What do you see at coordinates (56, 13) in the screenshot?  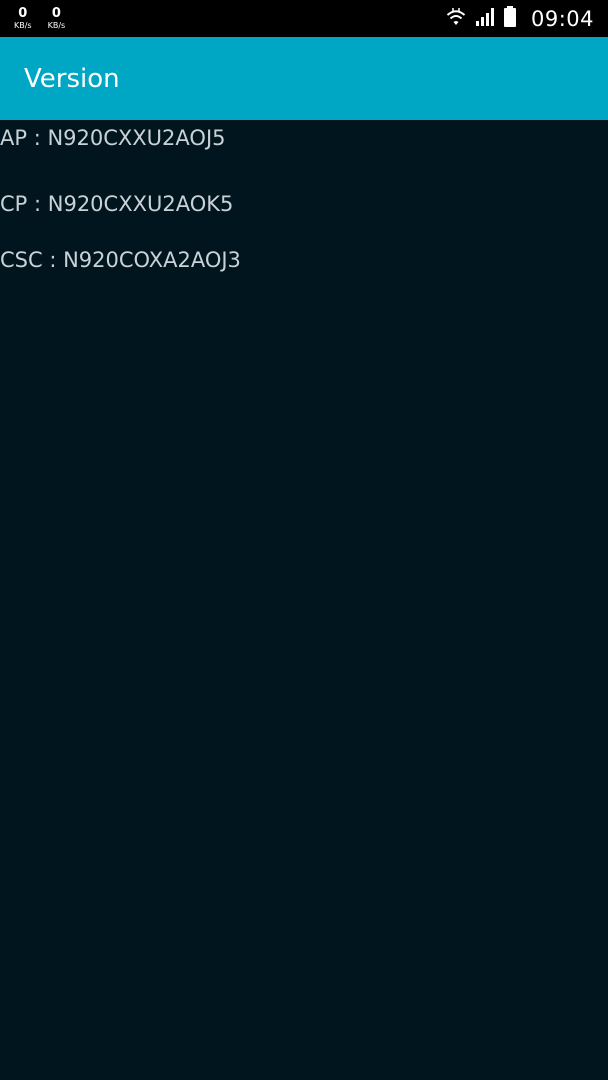 I see `download-speed-value: 0` at bounding box center [56, 13].